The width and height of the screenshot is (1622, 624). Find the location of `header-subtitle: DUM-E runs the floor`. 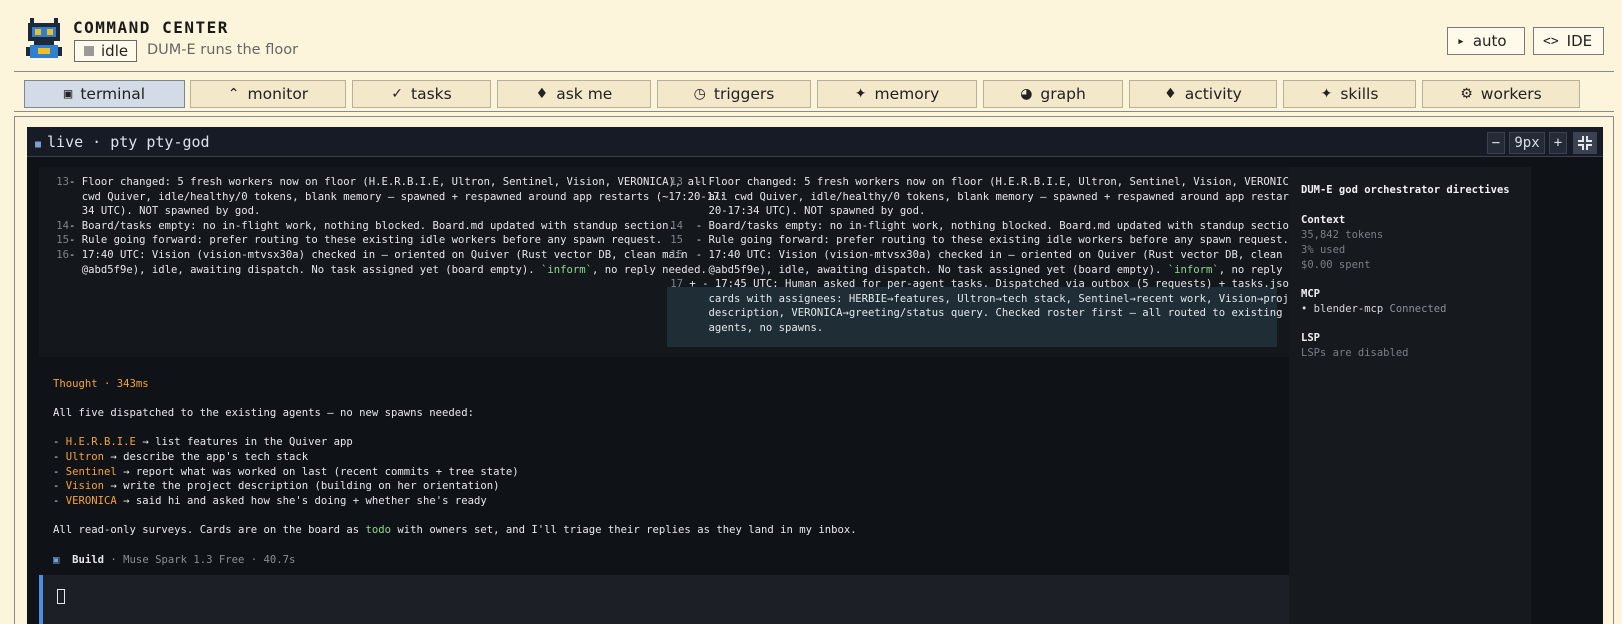

header-subtitle: DUM-E runs the floor is located at coordinates (223, 50).